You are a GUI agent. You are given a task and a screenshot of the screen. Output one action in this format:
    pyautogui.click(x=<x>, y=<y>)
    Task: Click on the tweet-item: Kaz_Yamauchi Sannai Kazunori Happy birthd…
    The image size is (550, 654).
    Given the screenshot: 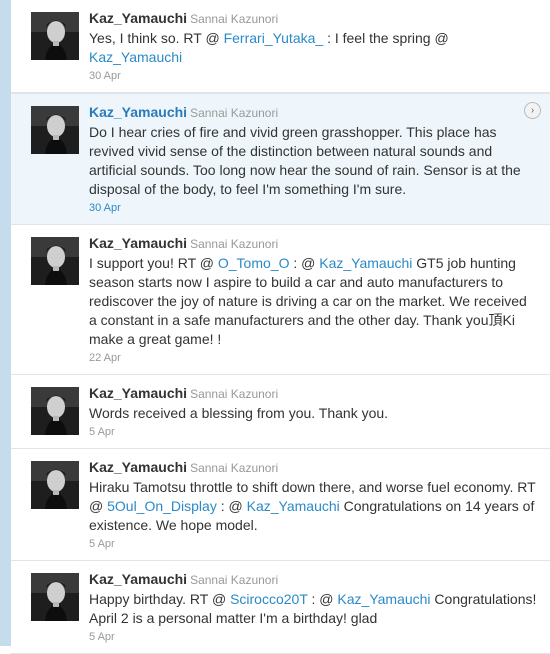 What is the action you would take?
    pyautogui.click(x=280, y=607)
    